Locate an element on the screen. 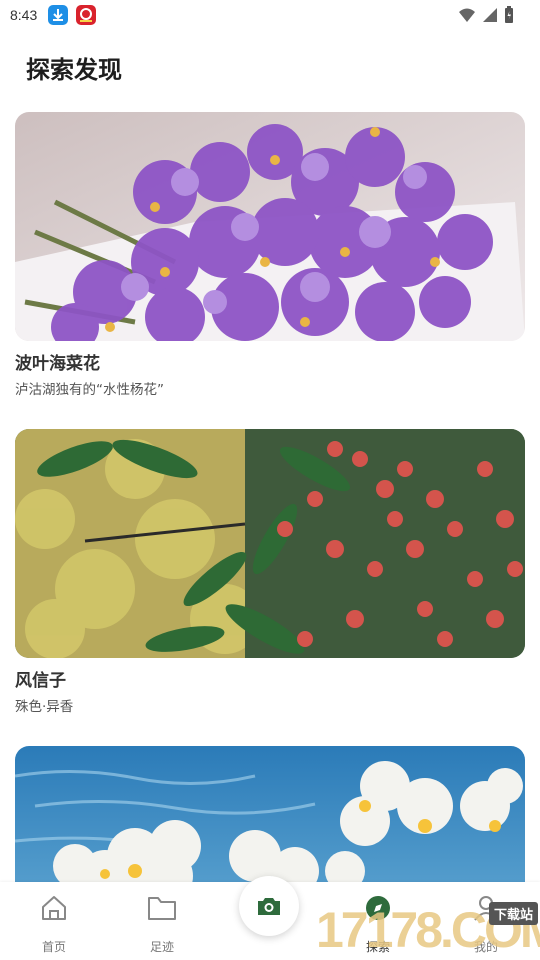 Image resolution: width=540 pixels, height=960 pixels. home-icon is located at coordinates (54, 908).